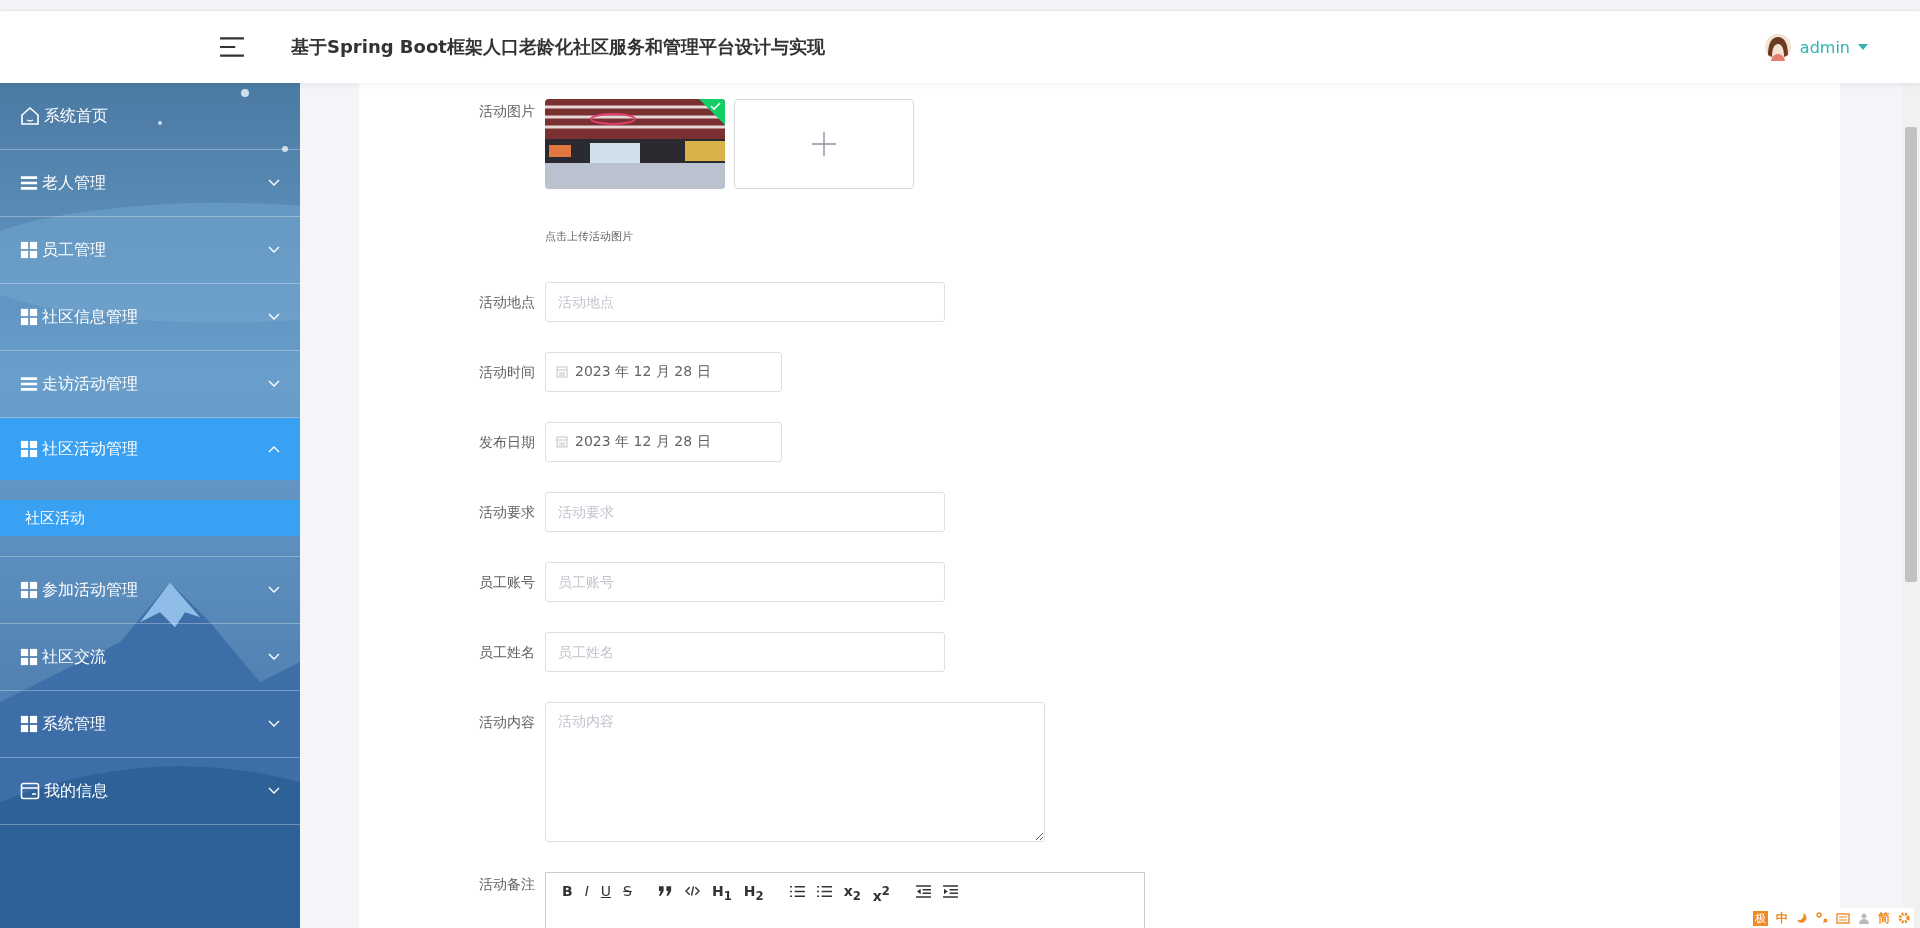  What do you see at coordinates (950, 891) in the screenshot?
I see `indent-icon` at bounding box center [950, 891].